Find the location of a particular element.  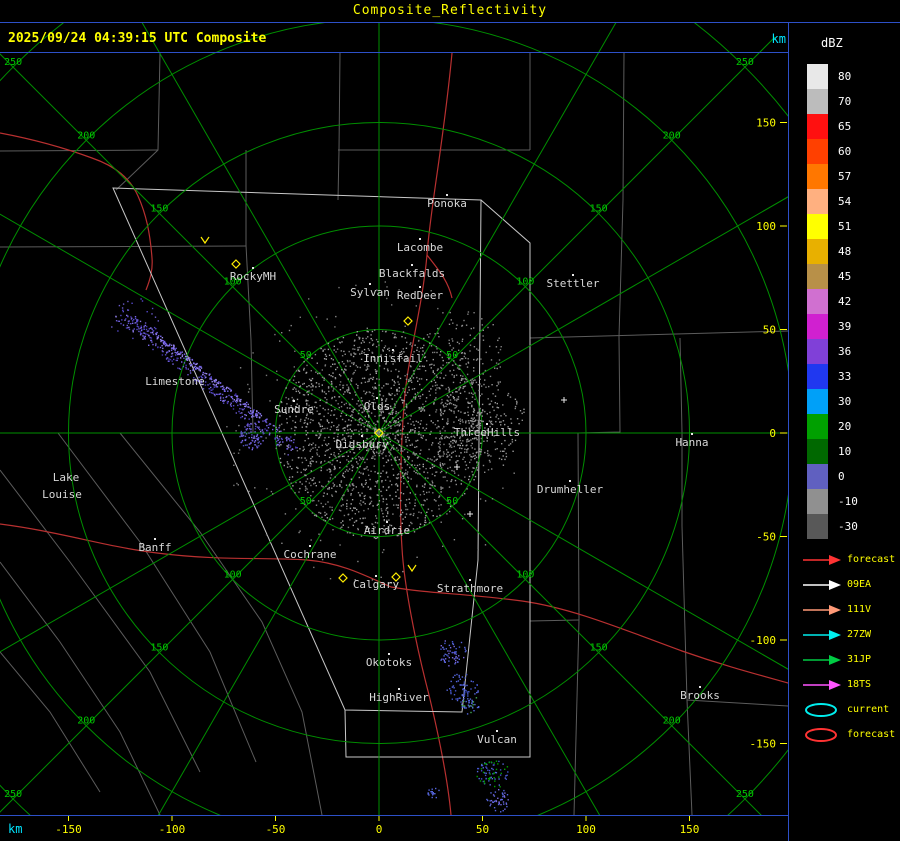

svg-text: Sylvan is located at coordinates (370, 292).